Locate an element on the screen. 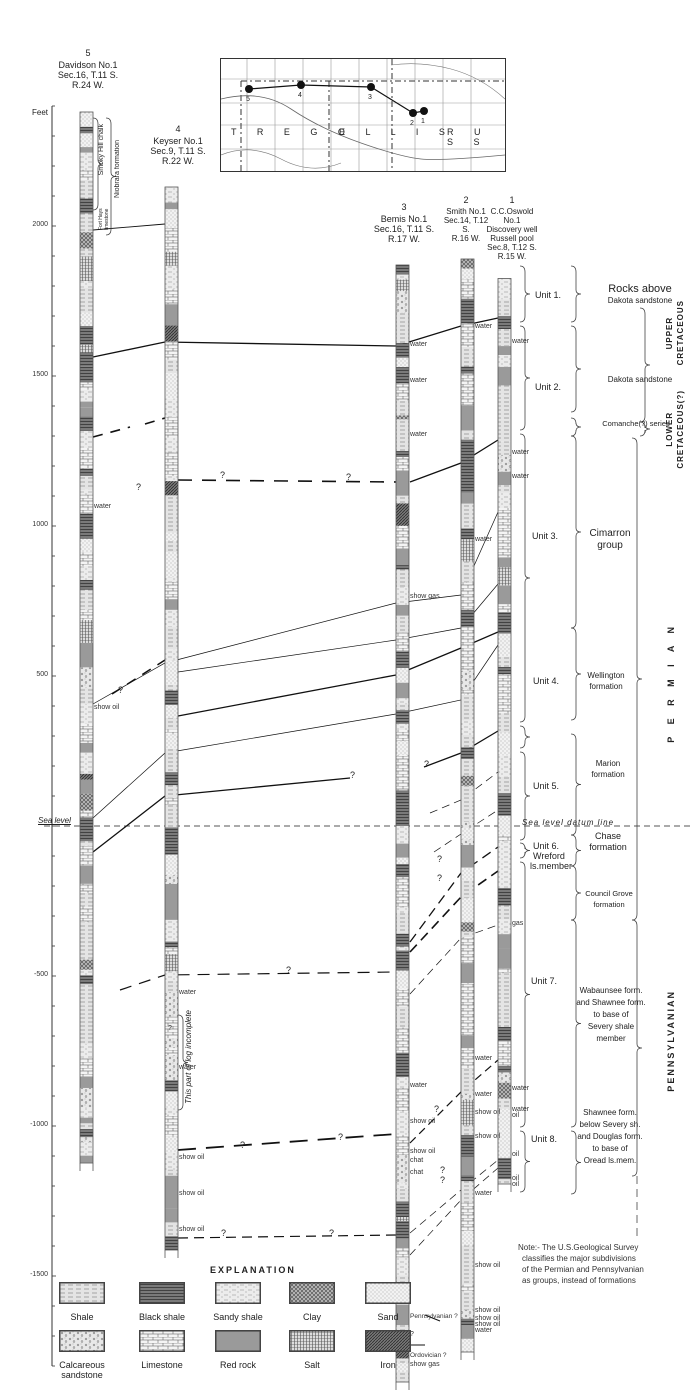  formation-line: Dakota sandstone is located at coordinates (640, 379).